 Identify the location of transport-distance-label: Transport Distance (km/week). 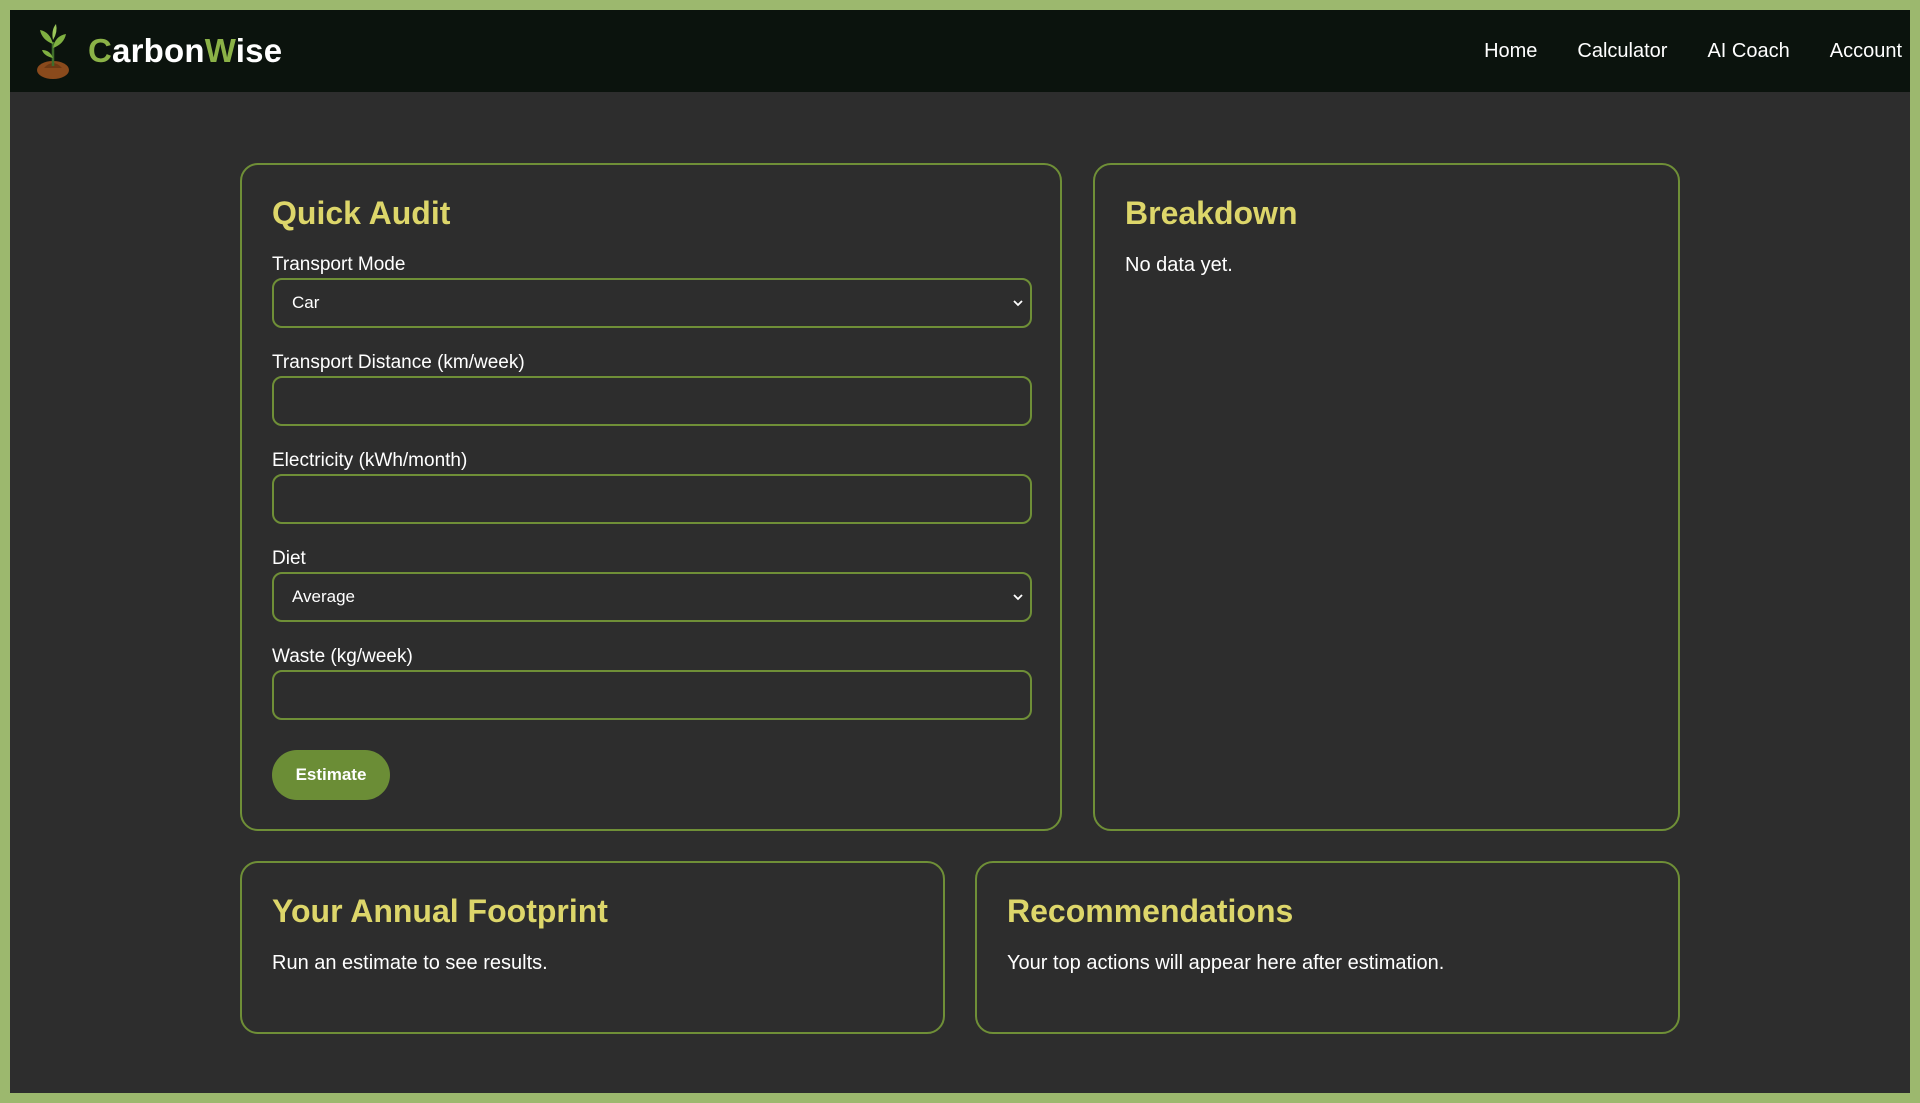
(398, 362).